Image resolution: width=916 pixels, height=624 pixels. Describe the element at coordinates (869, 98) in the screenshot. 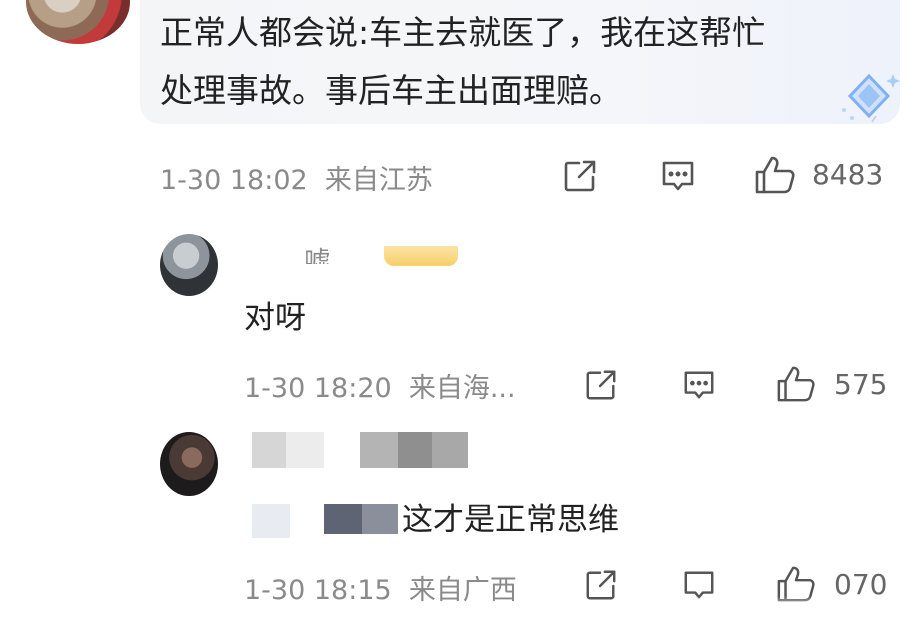

I see `diamond-badge-icon` at that location.